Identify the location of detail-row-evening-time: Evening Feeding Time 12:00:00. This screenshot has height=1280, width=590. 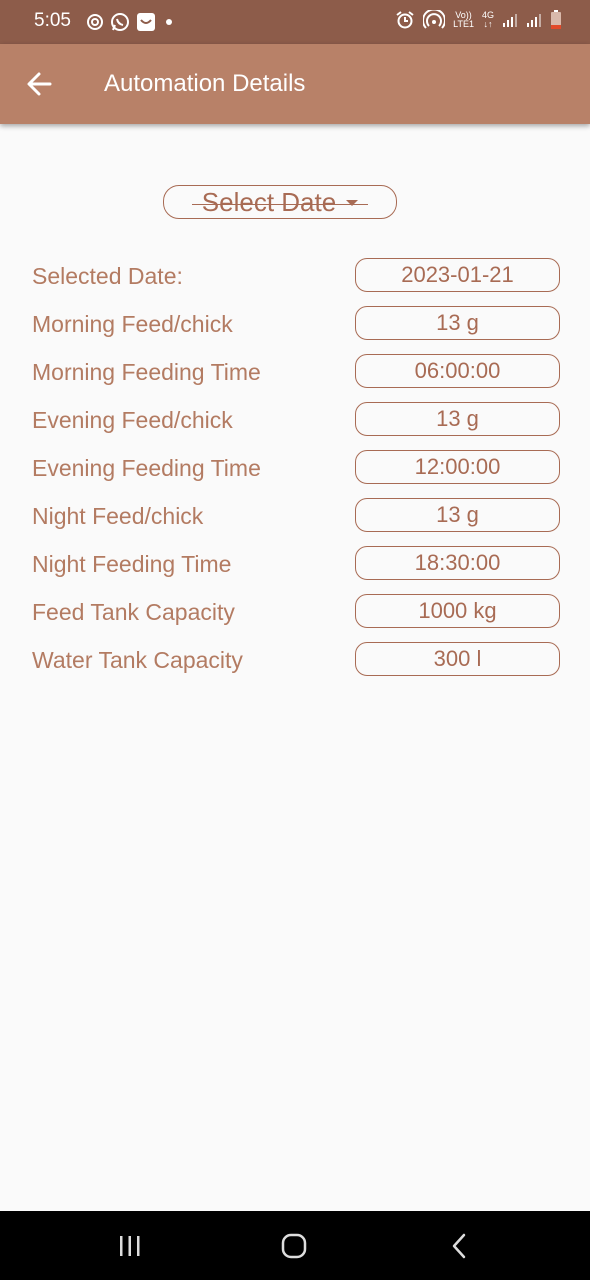
(295, 468).